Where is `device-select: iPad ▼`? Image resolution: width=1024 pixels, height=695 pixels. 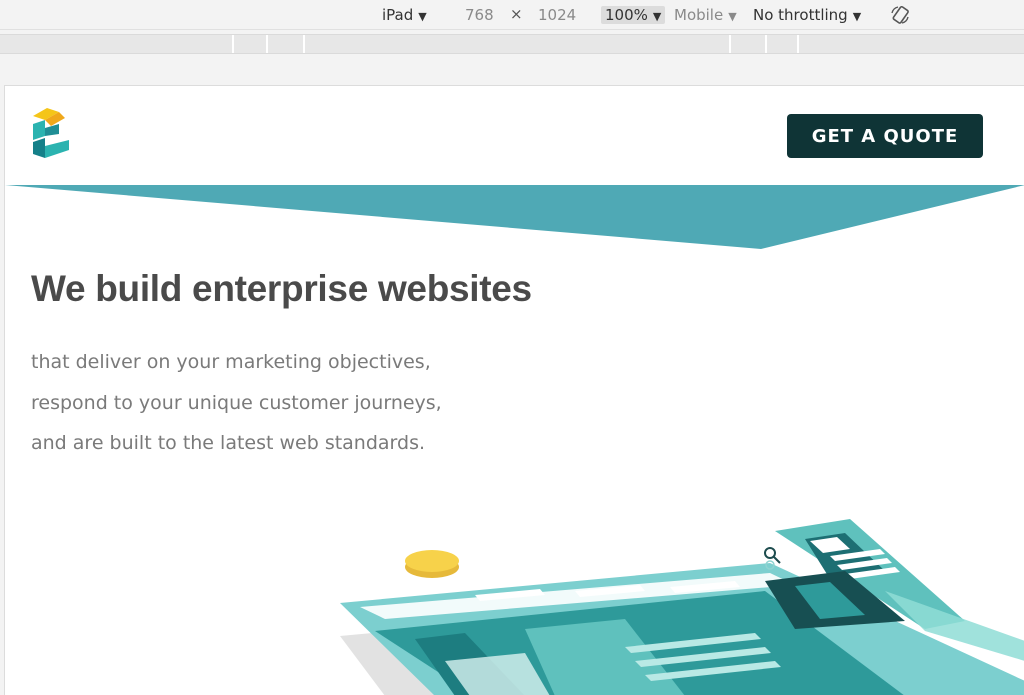 device-select: iPad ▼ is located at coordinates (404, 15).